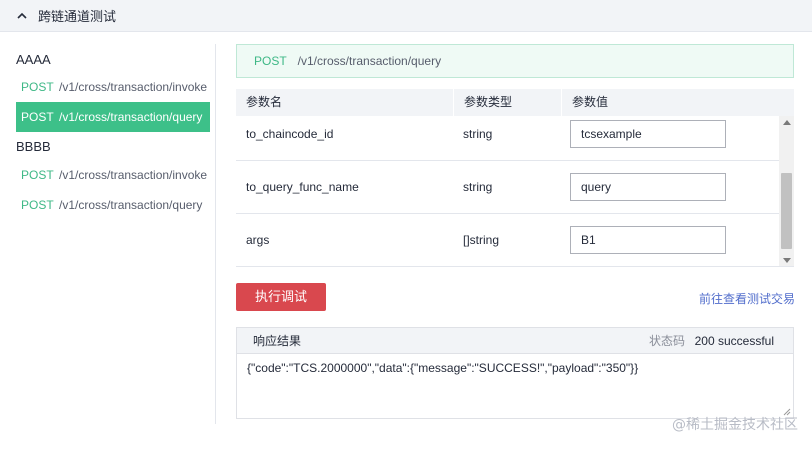  I want to click on watermark: @稀土掘金技术社区, so click(735, 425).